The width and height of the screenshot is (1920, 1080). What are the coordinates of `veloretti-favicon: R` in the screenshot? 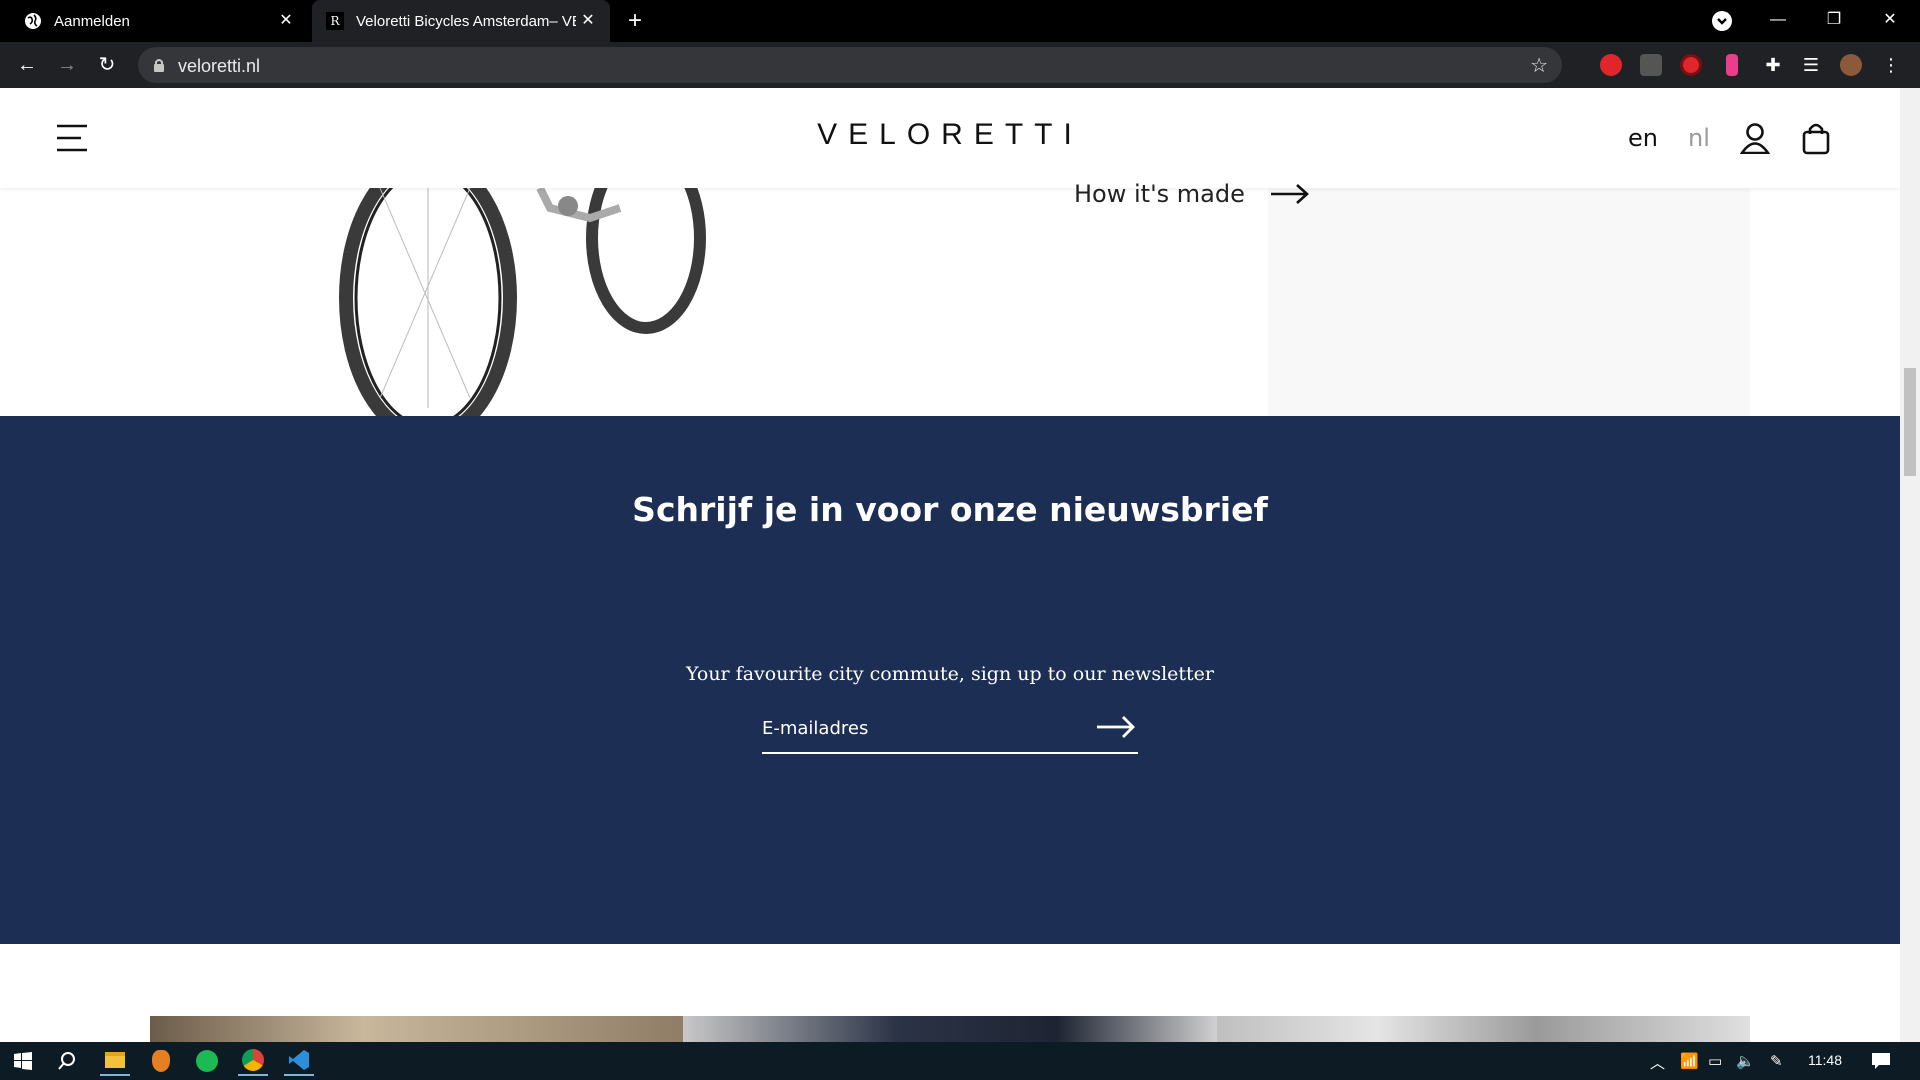 It's located at (335, 21).